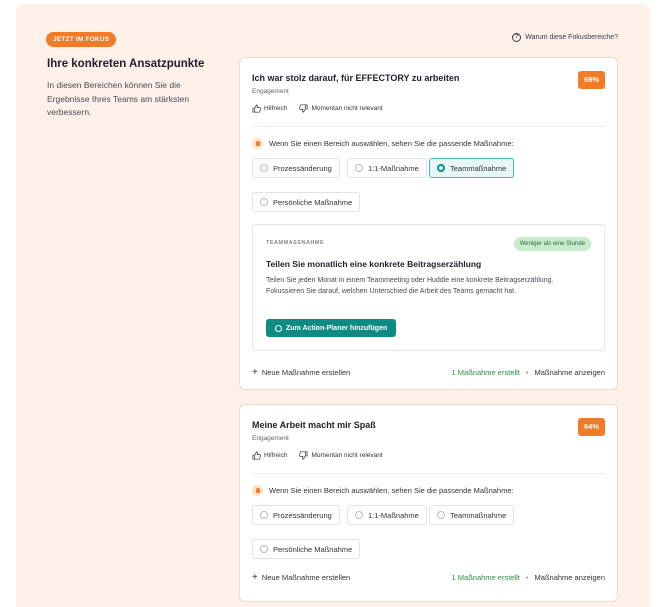  Describe the element at coordinates (517, 37) in the screenshot. I see `question-icon: ?` at that location.